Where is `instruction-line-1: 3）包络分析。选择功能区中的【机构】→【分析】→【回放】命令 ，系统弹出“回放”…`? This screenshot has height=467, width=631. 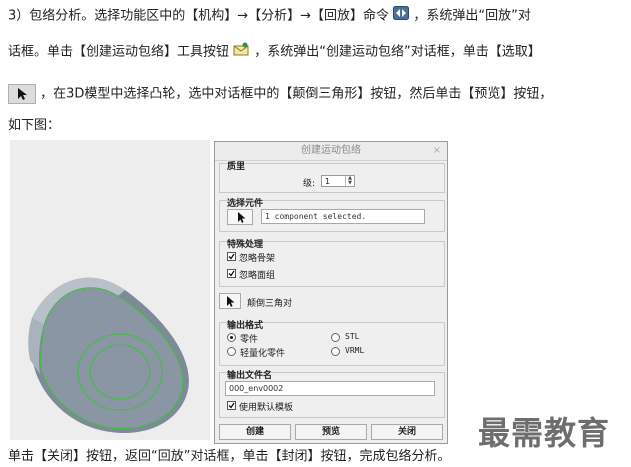
instruction-line-1: 3）包络分析。选择功能区中的【机构】→【分析】→【回放】命令 ，系统弹出“回放”… is located at coordinates (269, 16).